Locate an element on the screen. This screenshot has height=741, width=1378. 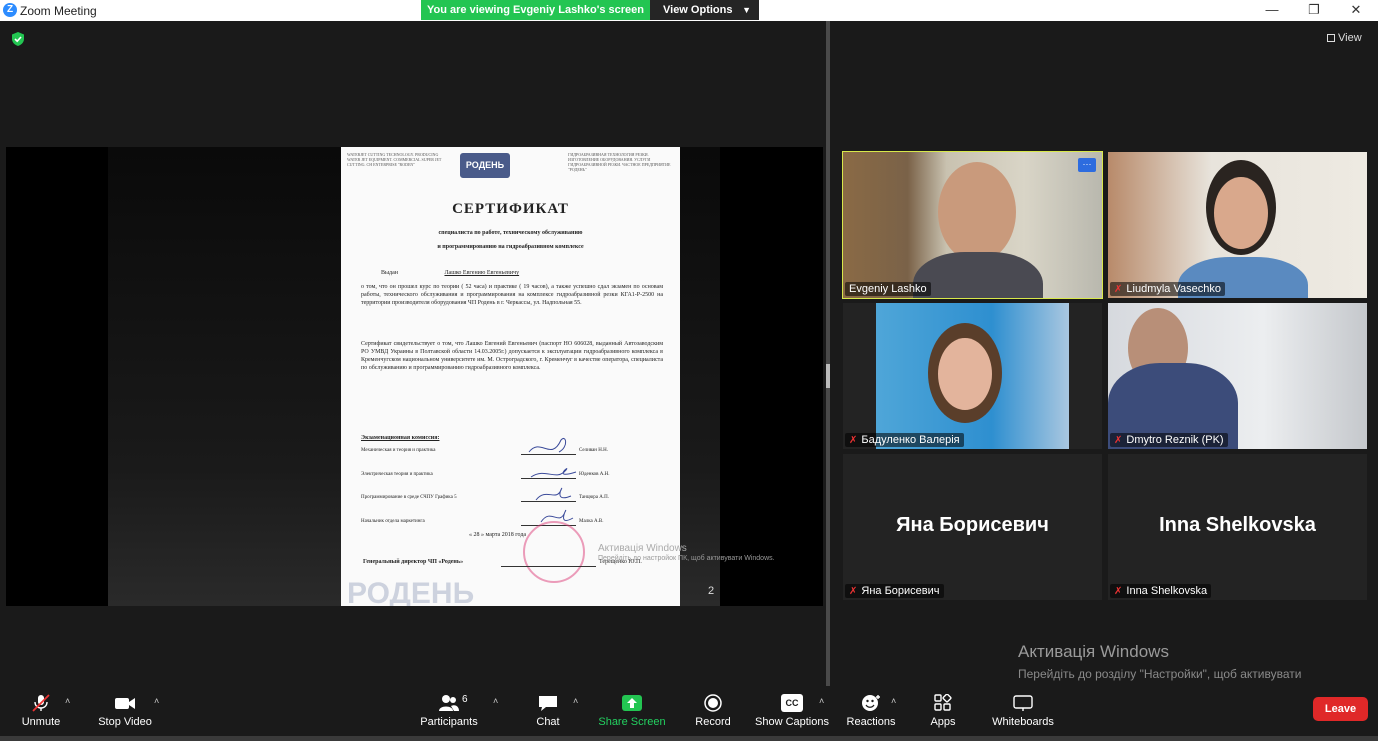
reactions-button: Reactions is located at coordinates (871, 711).